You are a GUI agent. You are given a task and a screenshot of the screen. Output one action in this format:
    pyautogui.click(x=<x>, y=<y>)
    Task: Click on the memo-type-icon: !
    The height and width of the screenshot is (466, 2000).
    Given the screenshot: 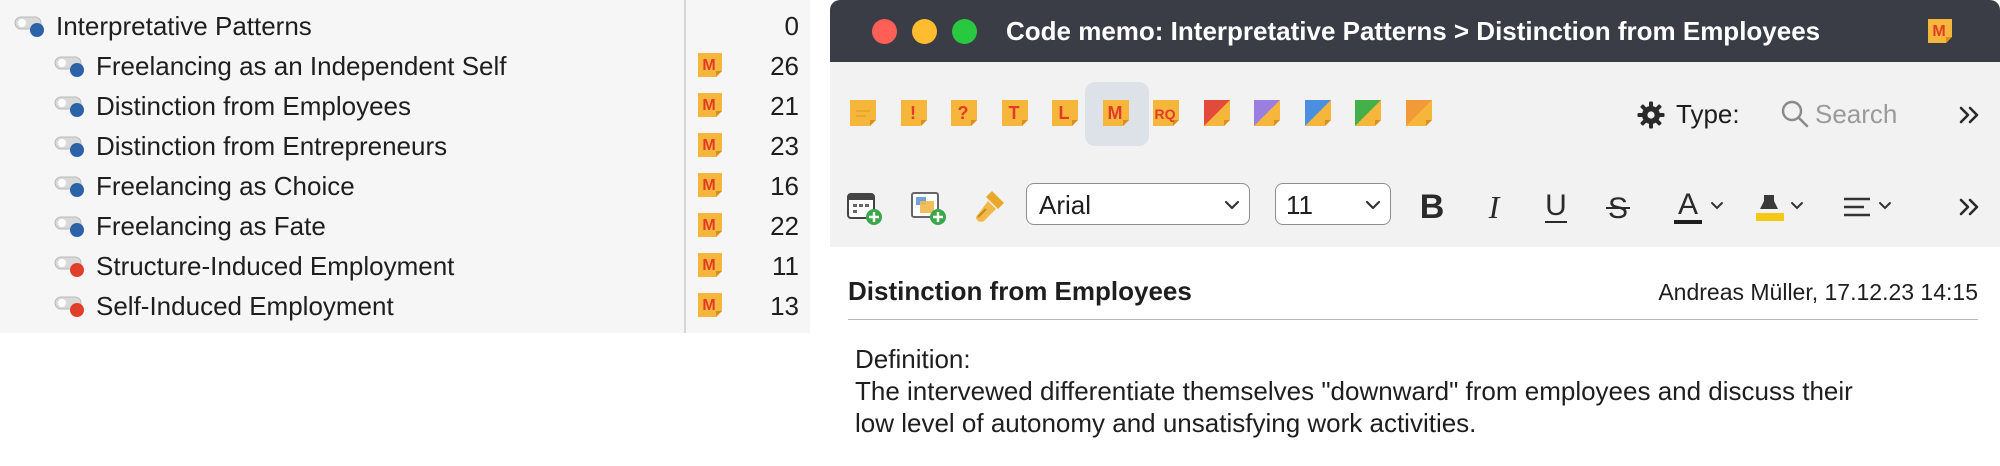 What is the action you would take?
    pyautogui.click(x=913, y=113)
    